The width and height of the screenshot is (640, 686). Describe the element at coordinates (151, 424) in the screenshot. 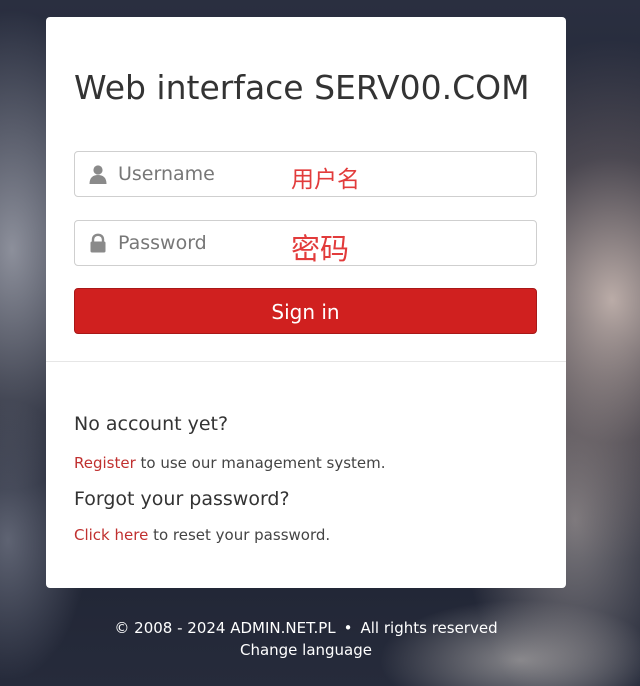

I see `no-account-heading: No account yet?` at that location.